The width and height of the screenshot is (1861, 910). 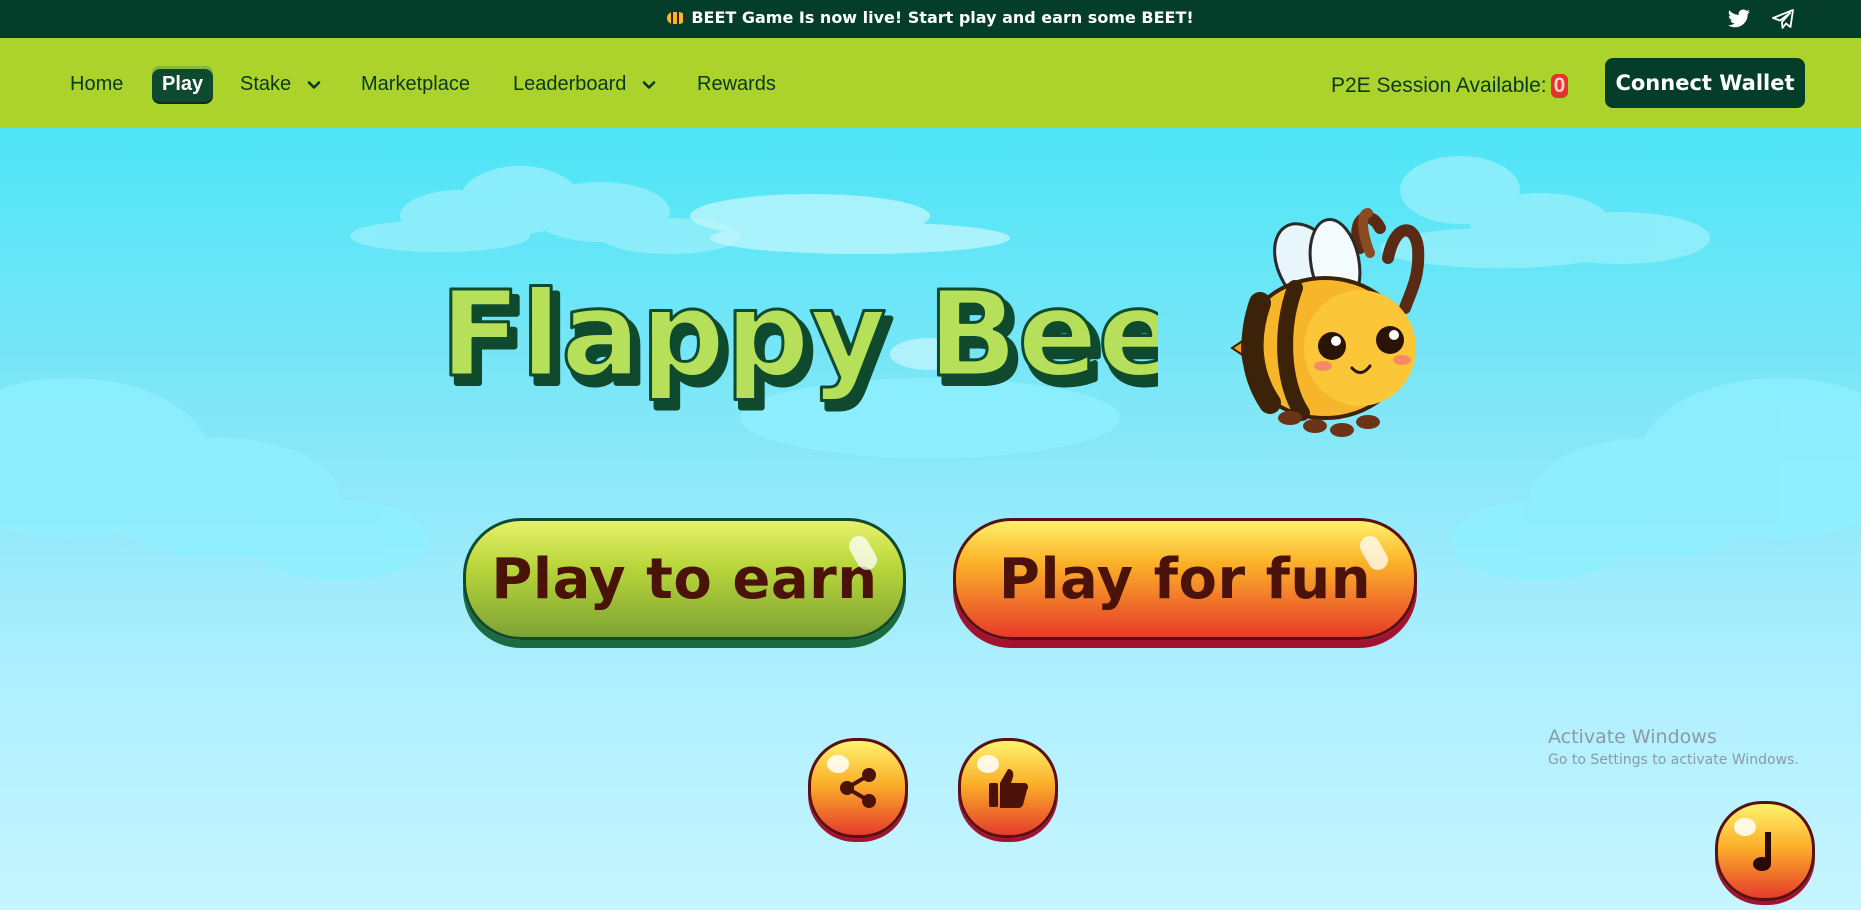 I want to click on nav-rewards: Rewards, so click(x=736, y=84).